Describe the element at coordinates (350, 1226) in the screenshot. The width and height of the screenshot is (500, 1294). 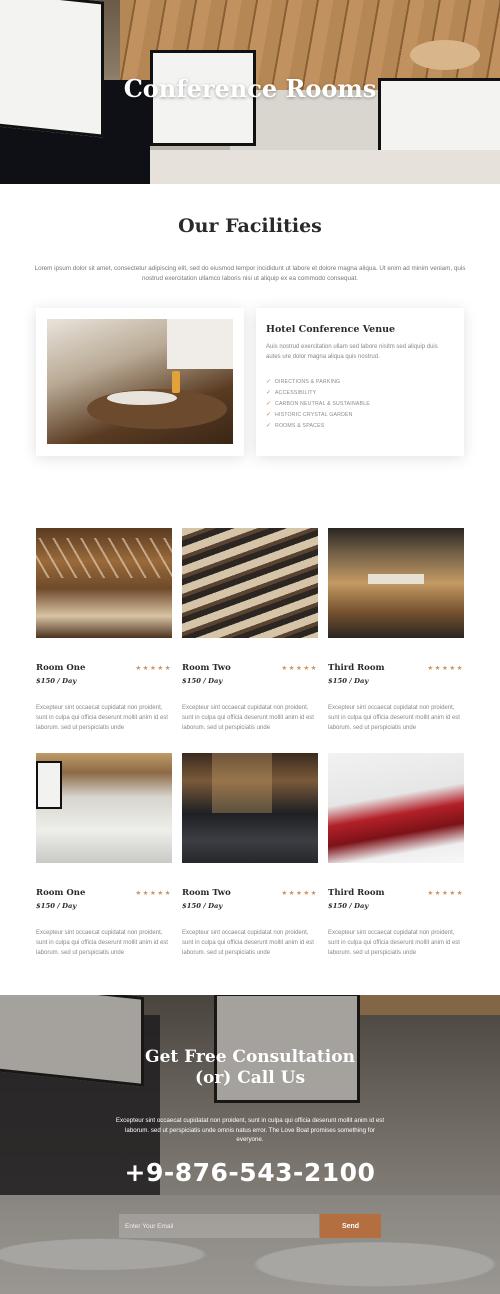
I see `send-button: Send` at that location.